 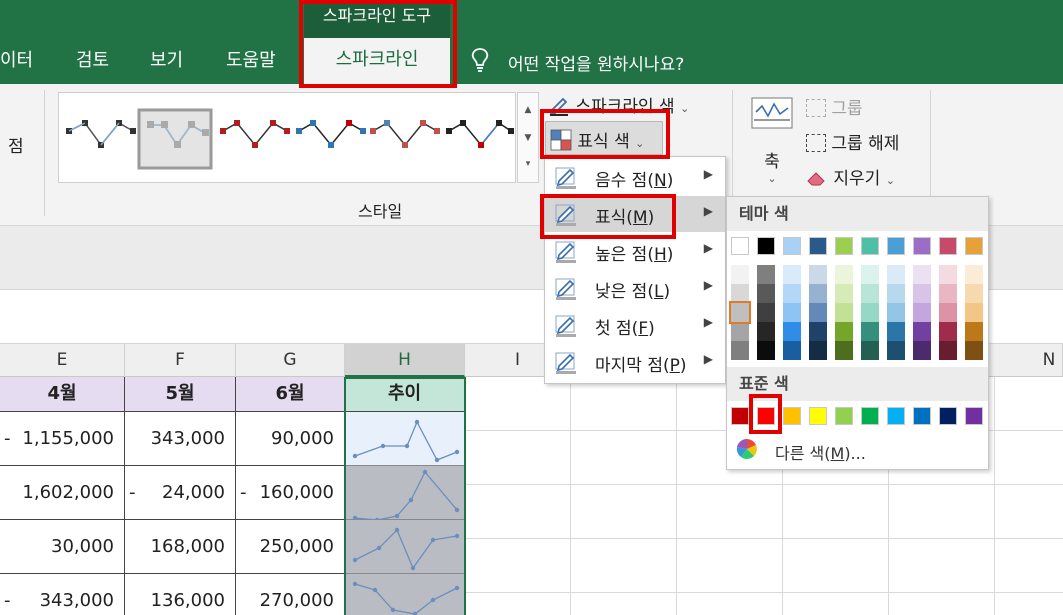 What do you see at coordinates (62, 394) in the screenshot?
I see `header-cell-april: 4월` at bounding box center [62, 394].